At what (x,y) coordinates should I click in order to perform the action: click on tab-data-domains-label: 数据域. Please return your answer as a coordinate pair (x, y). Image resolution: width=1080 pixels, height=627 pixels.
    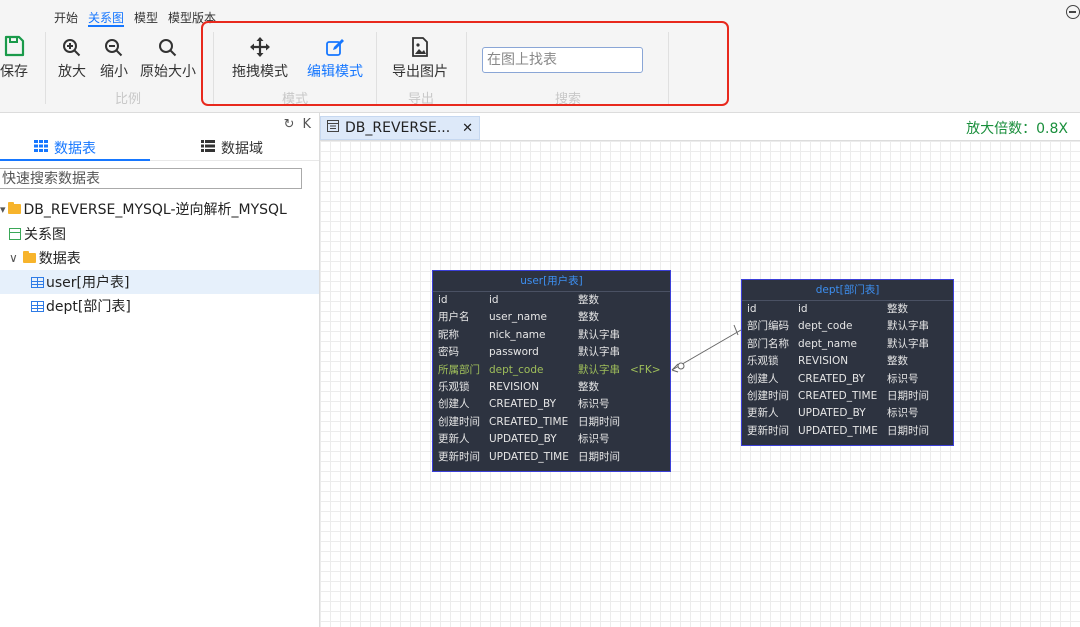
    Looking at the image, I should click on (242, 149).